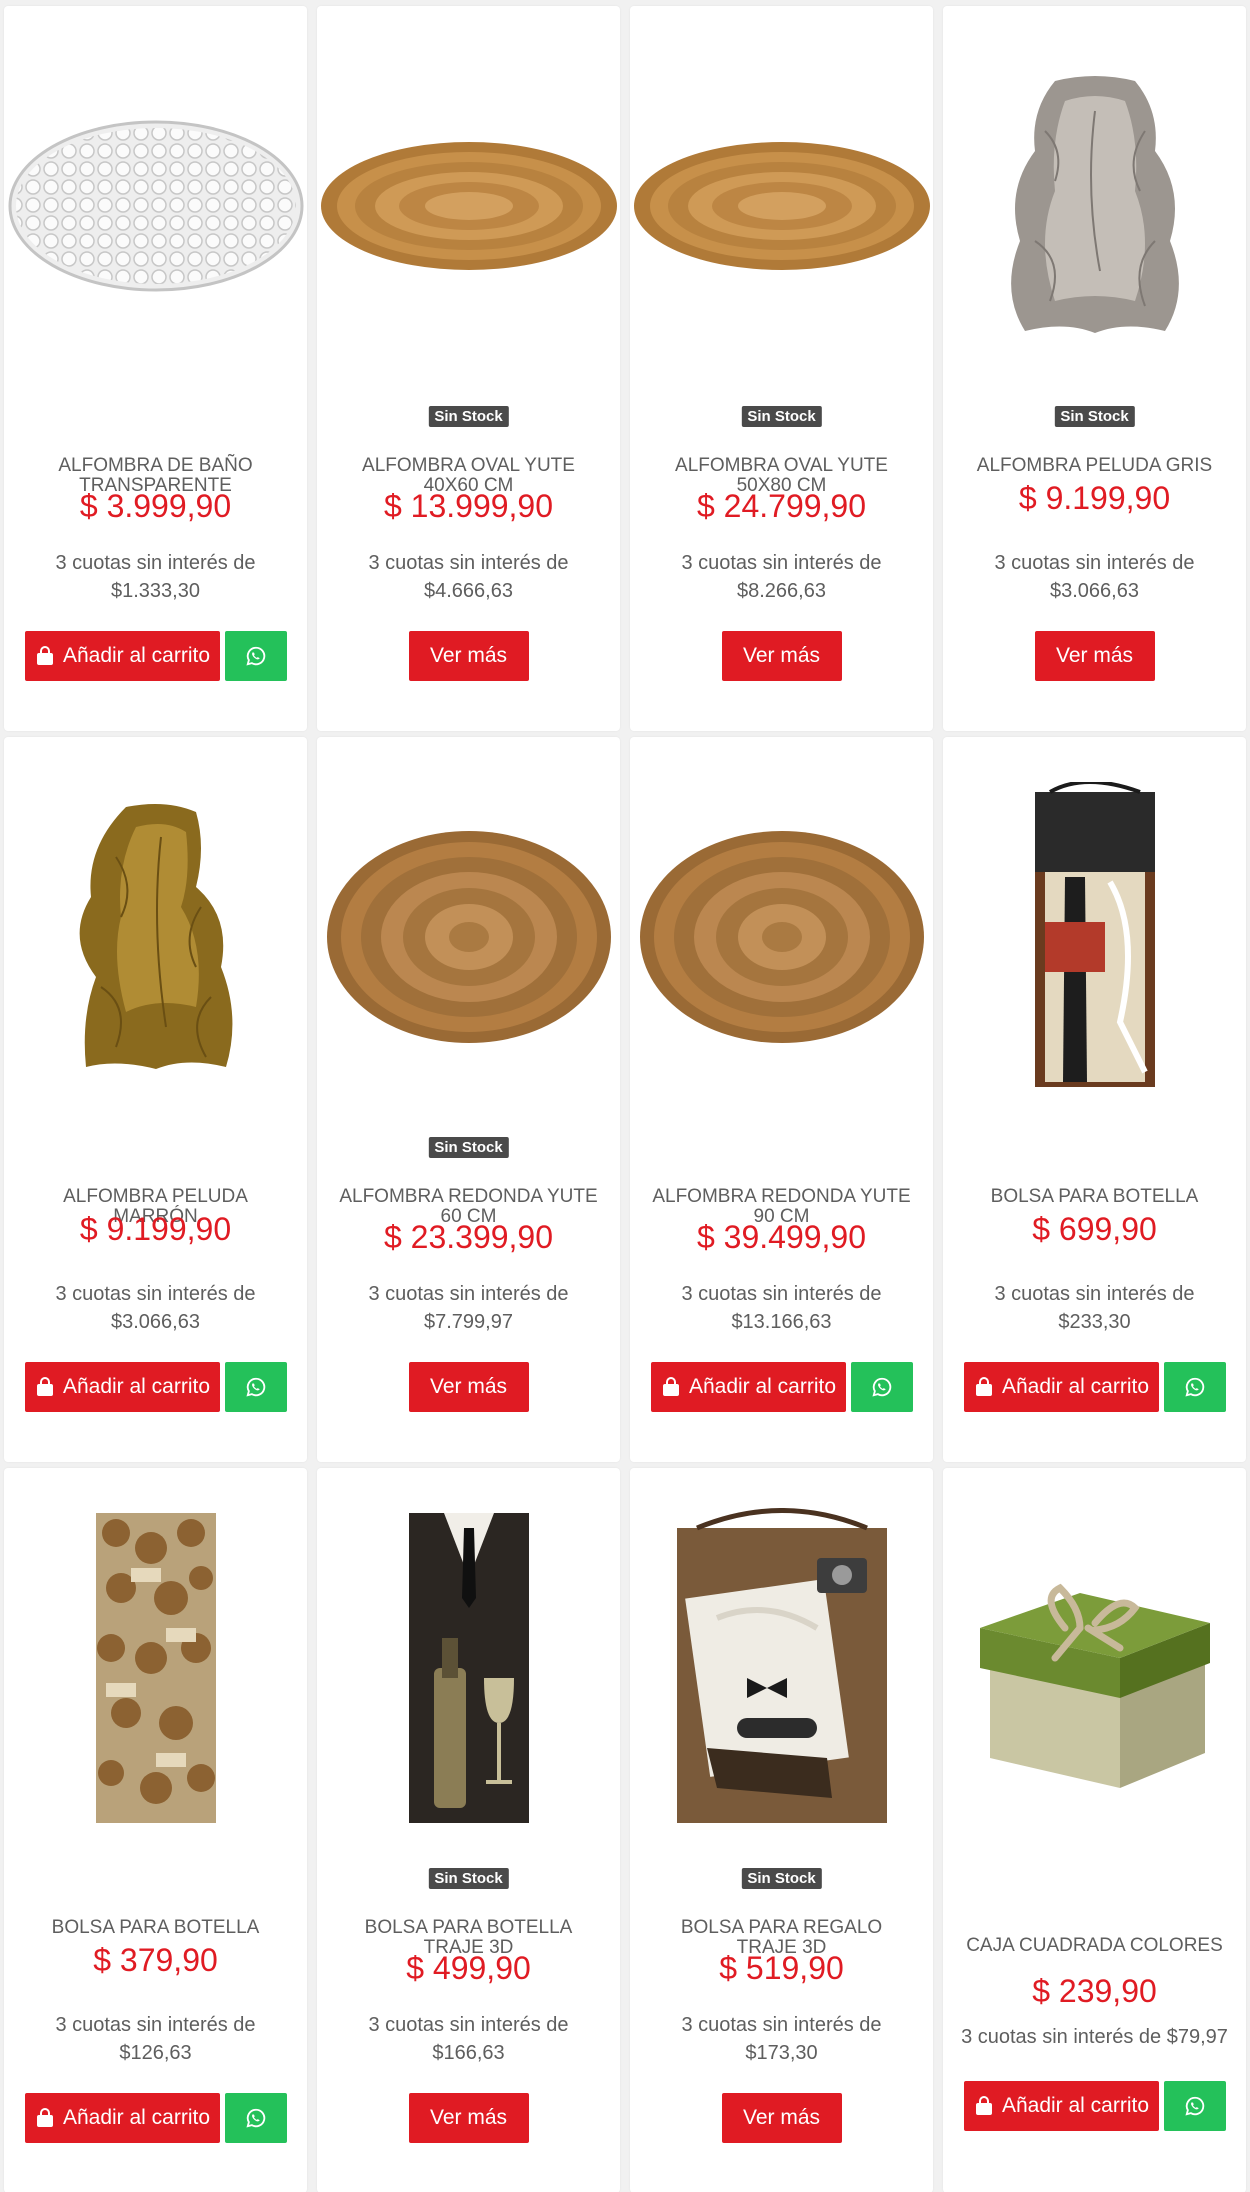 The image size is (1250, 2192). Describe the element at coordinates (781, 1308) in the screenshot. I see `installments-text: 3 cuotas sin interés de $13.166,63` at that location.